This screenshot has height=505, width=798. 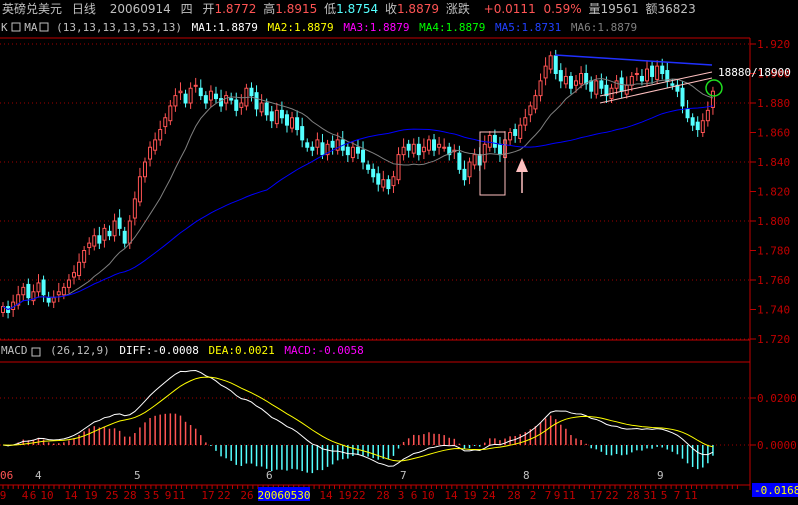 What do you see at coordinates (284, 495) in the screenshot?
I see `selected-date: 20060530` at bounding box center [284, 495].